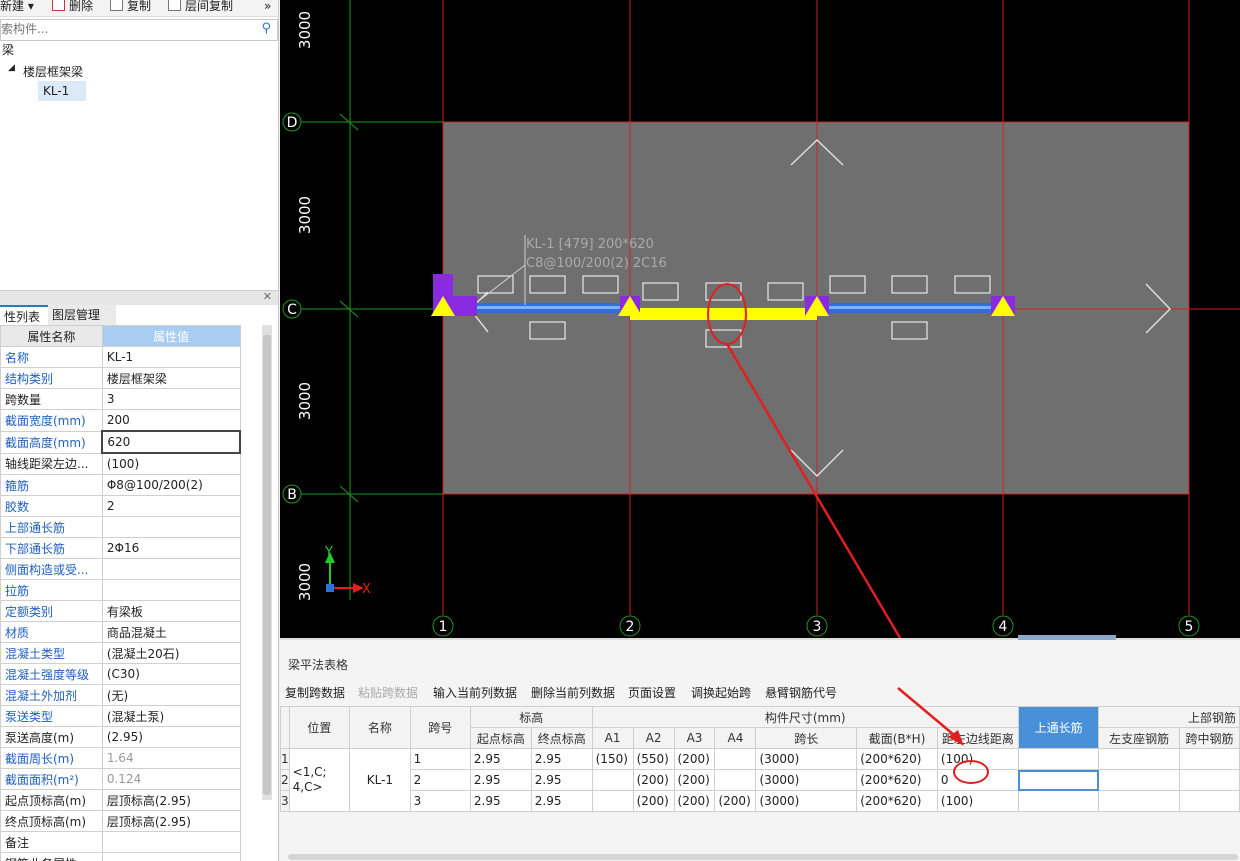  I want to click on property-row: 终点顶标高(m) 层顶标高(2.95), so click(120, 821).